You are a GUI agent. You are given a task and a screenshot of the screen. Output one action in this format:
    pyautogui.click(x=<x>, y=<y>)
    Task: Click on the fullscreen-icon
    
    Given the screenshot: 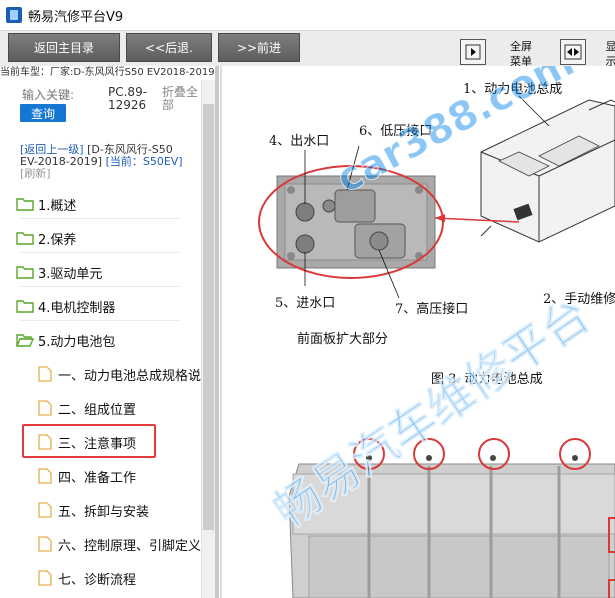 What is the action you would take?
    pyautogui.click(x=473, y=52)
    